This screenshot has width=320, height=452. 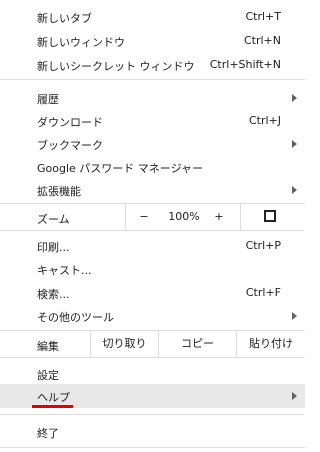 What do you see at coordinates (271, 344) in the screenshot?
I see `paste-button: 貼り付け` at bounding box center [271, 344].